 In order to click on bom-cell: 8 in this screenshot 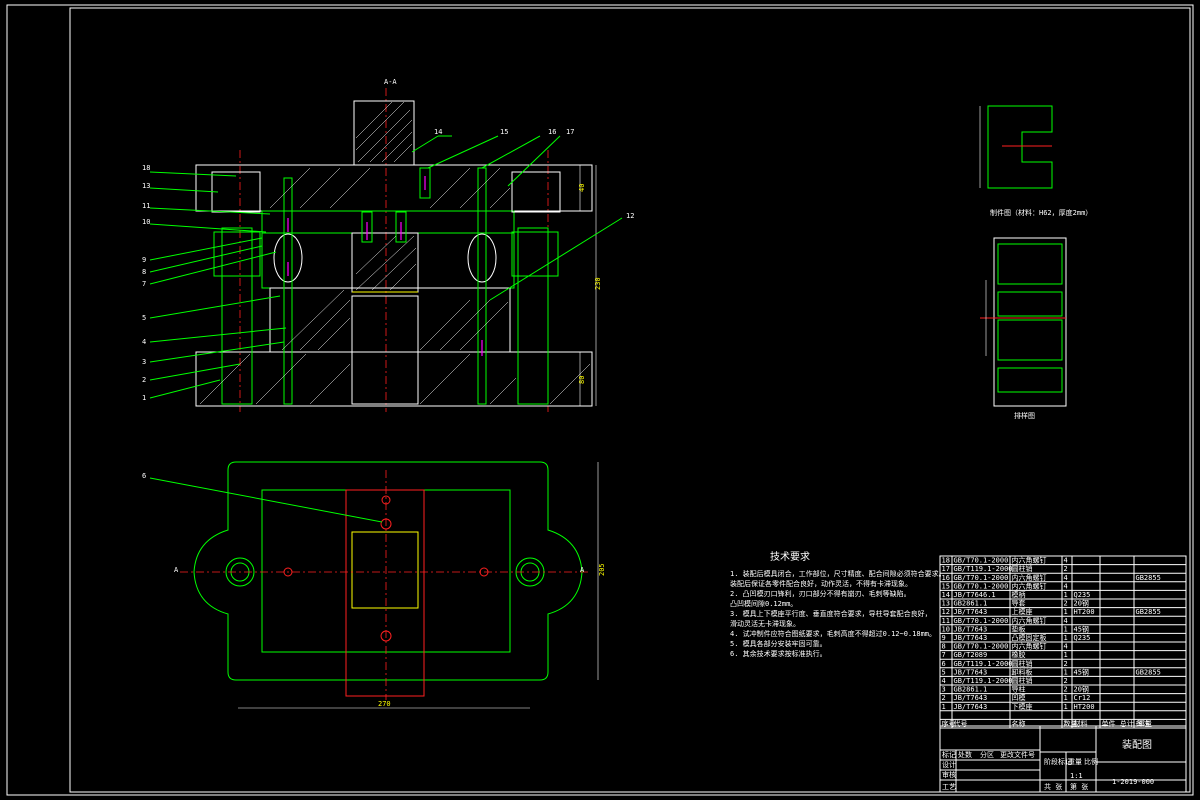, I will do `click(944, 647)`.